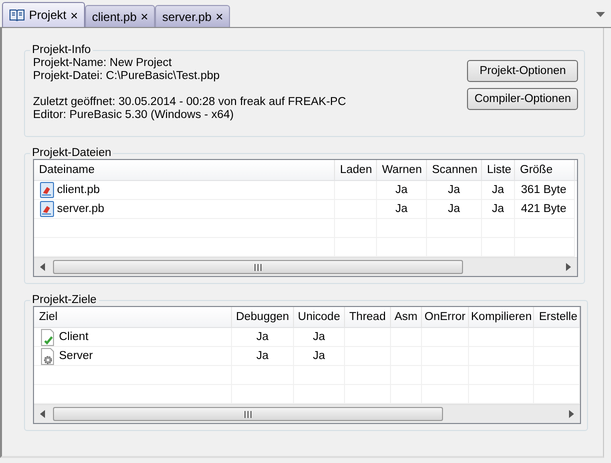 The width and height of the screenshot is (611, 463). Describe the element at coordinates (78, 190) in the screenshot. I see `file-name: client.pb` at that location.